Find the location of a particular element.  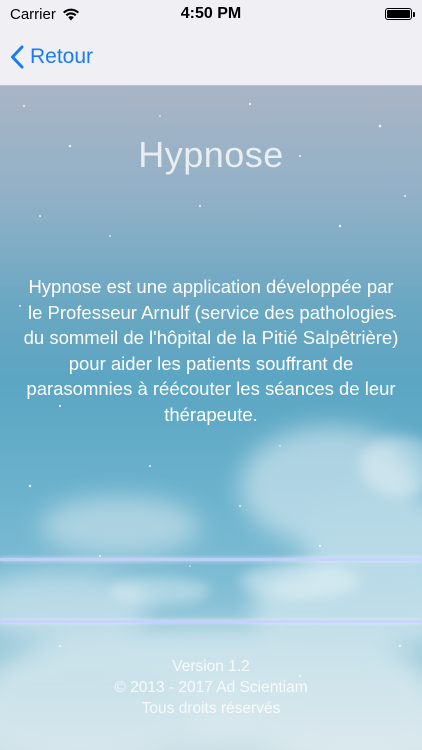

version-label: Version 1.2 is located at coordinates (211, 666).